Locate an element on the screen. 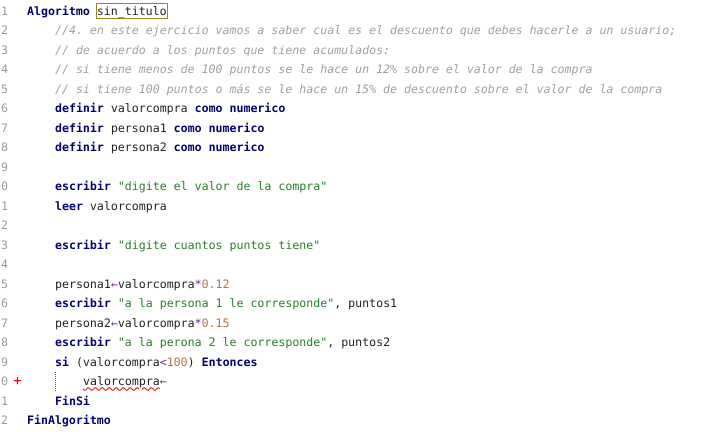  code-line: // si tiene menos de 100 puntos se le hace un 12% sobre el valor de la compra is located at coordinates (323, 69).